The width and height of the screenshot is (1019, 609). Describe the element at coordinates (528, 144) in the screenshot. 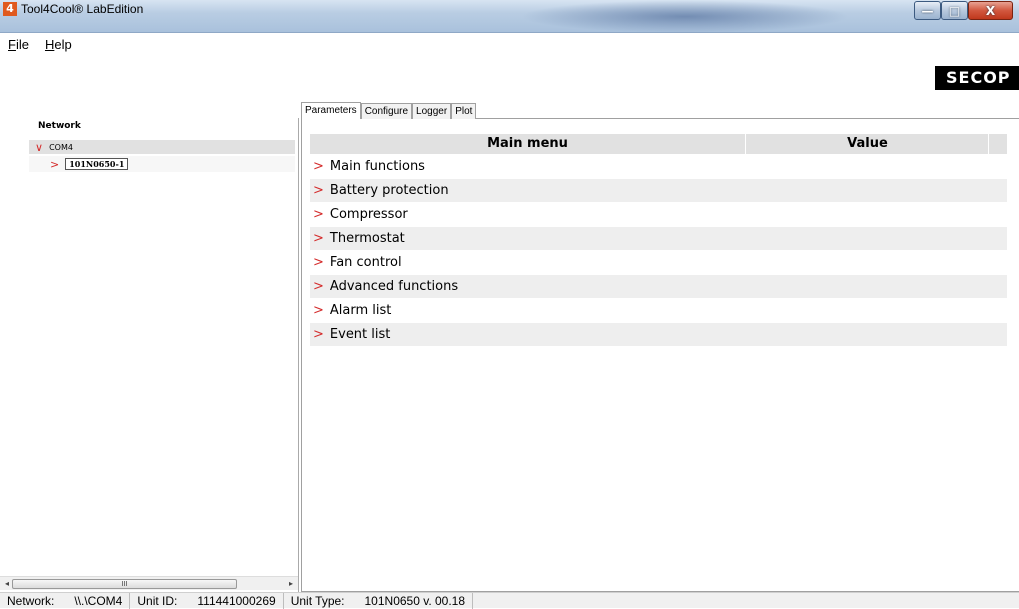

I see `column-header-main-menu: Main menu` at that location.